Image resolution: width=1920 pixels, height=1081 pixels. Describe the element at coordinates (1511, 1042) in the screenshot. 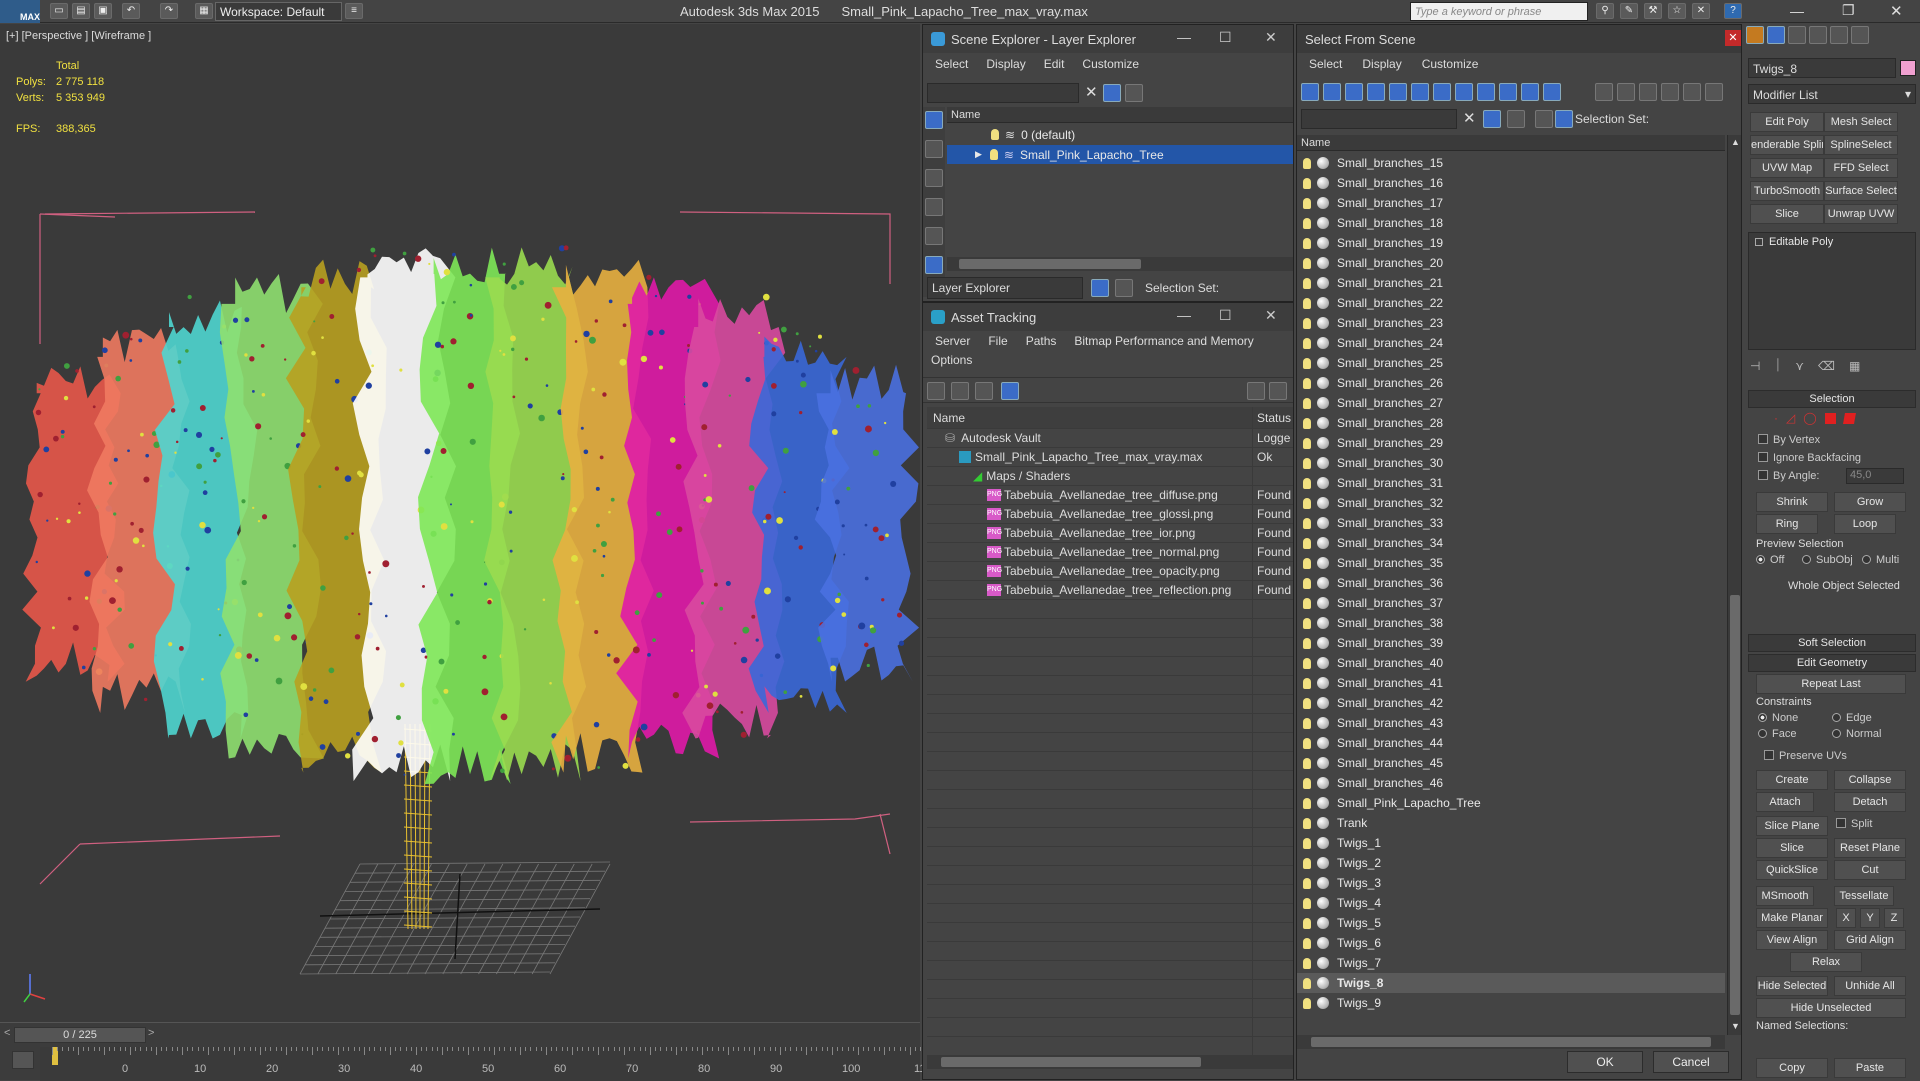

I see `scene-list-horizontal-scrollbar` at that location.